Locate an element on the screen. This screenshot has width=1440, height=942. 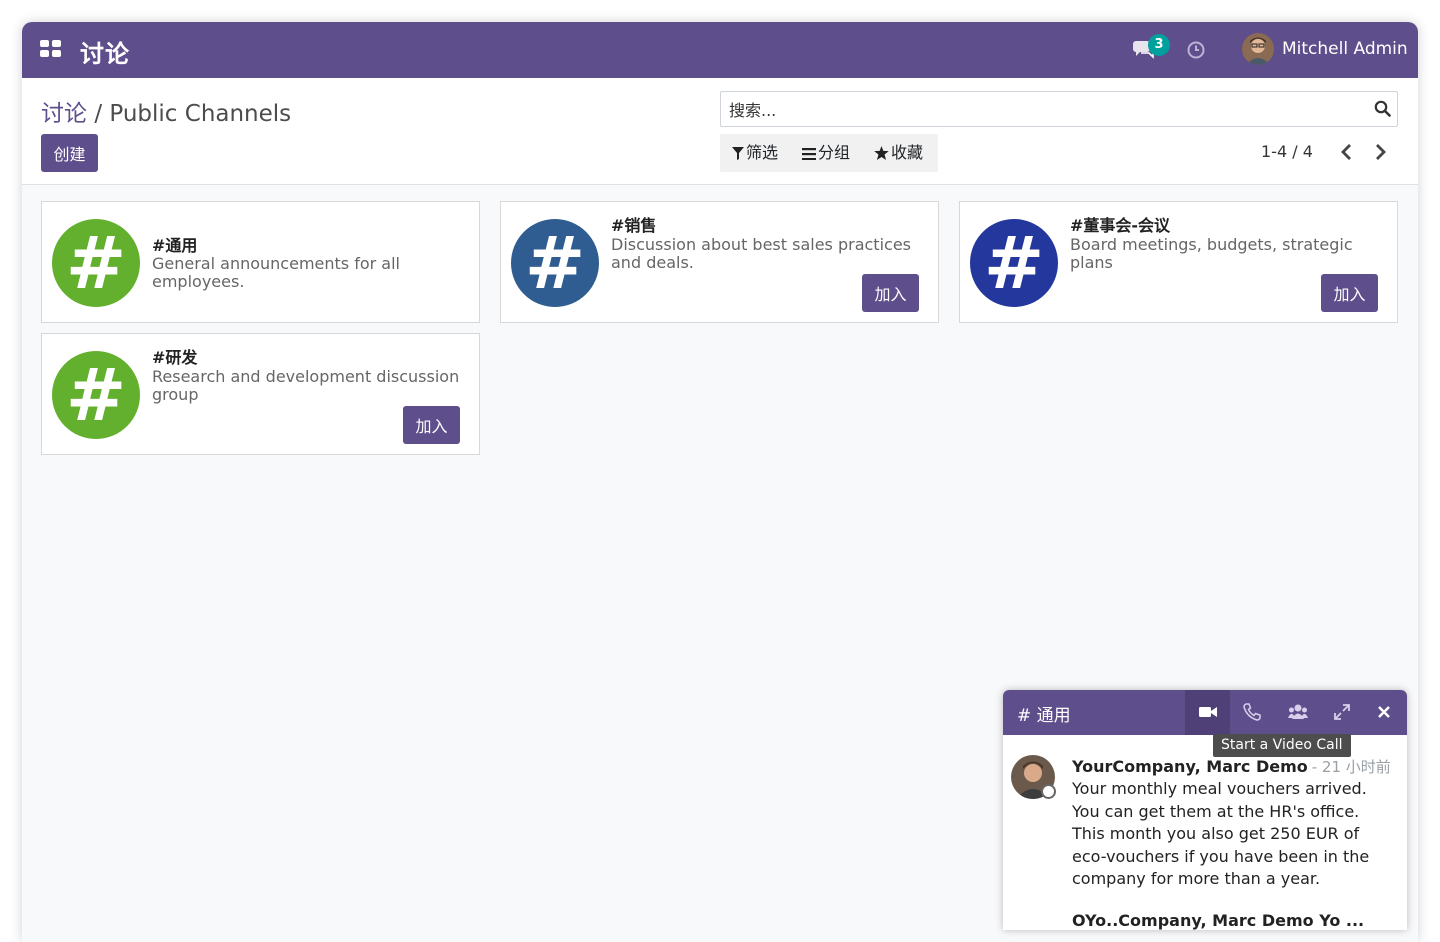
add-users-button is located at coordinates (1297, 712).